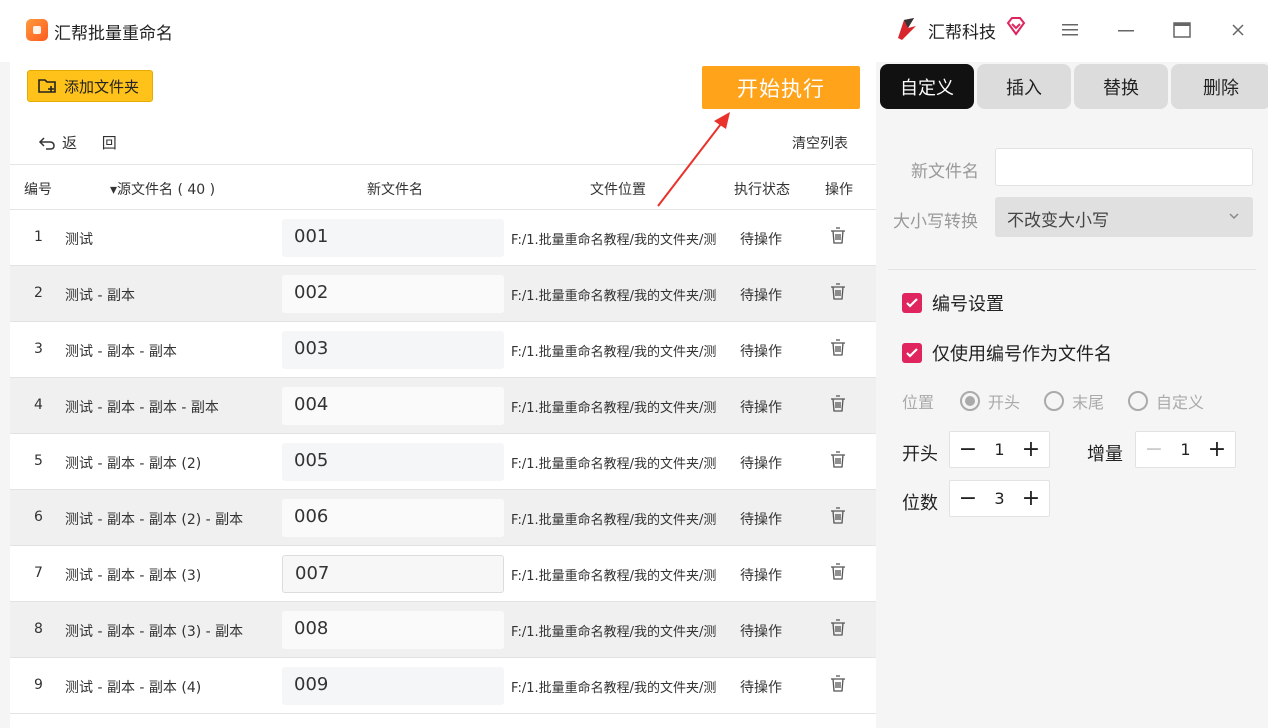  I want to click on row-new-name-input: 006, so click(393, 518).